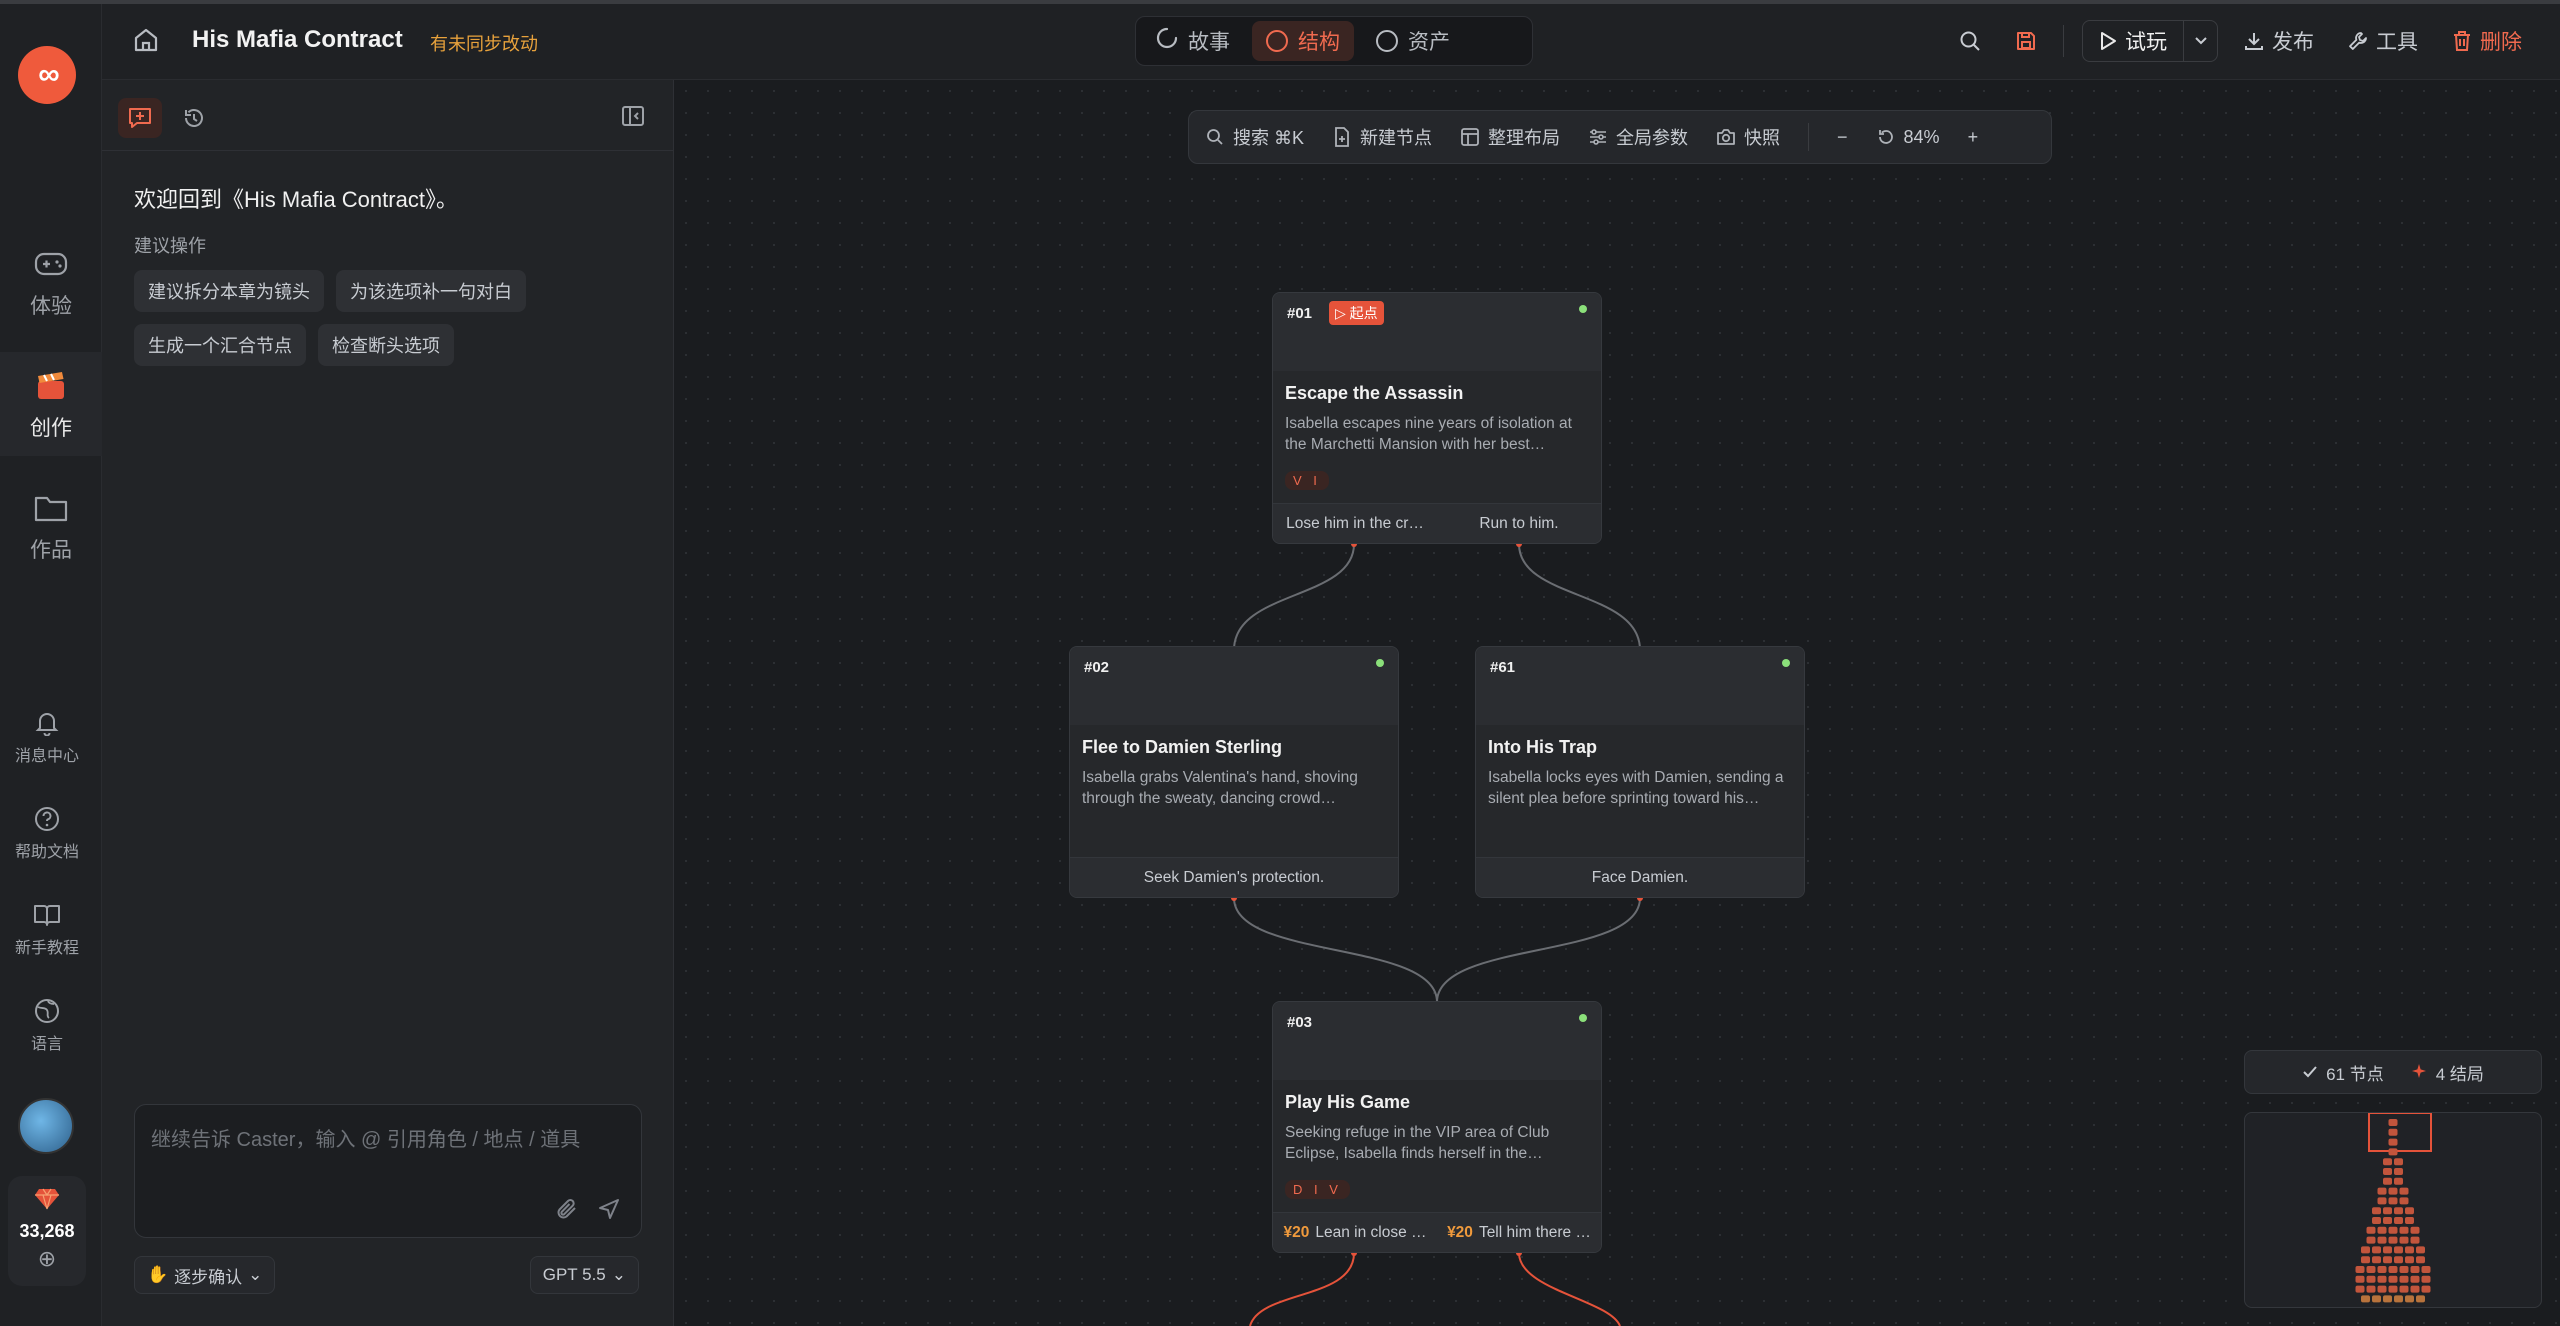 The width and height of the screenshot is (2560, 1326). I want to click on save-icon, so click(2026, 41).